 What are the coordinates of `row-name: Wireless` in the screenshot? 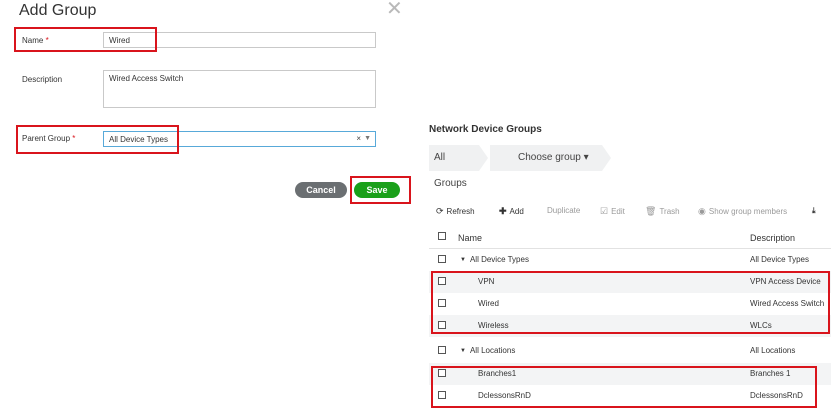 It's located at (493, 325).